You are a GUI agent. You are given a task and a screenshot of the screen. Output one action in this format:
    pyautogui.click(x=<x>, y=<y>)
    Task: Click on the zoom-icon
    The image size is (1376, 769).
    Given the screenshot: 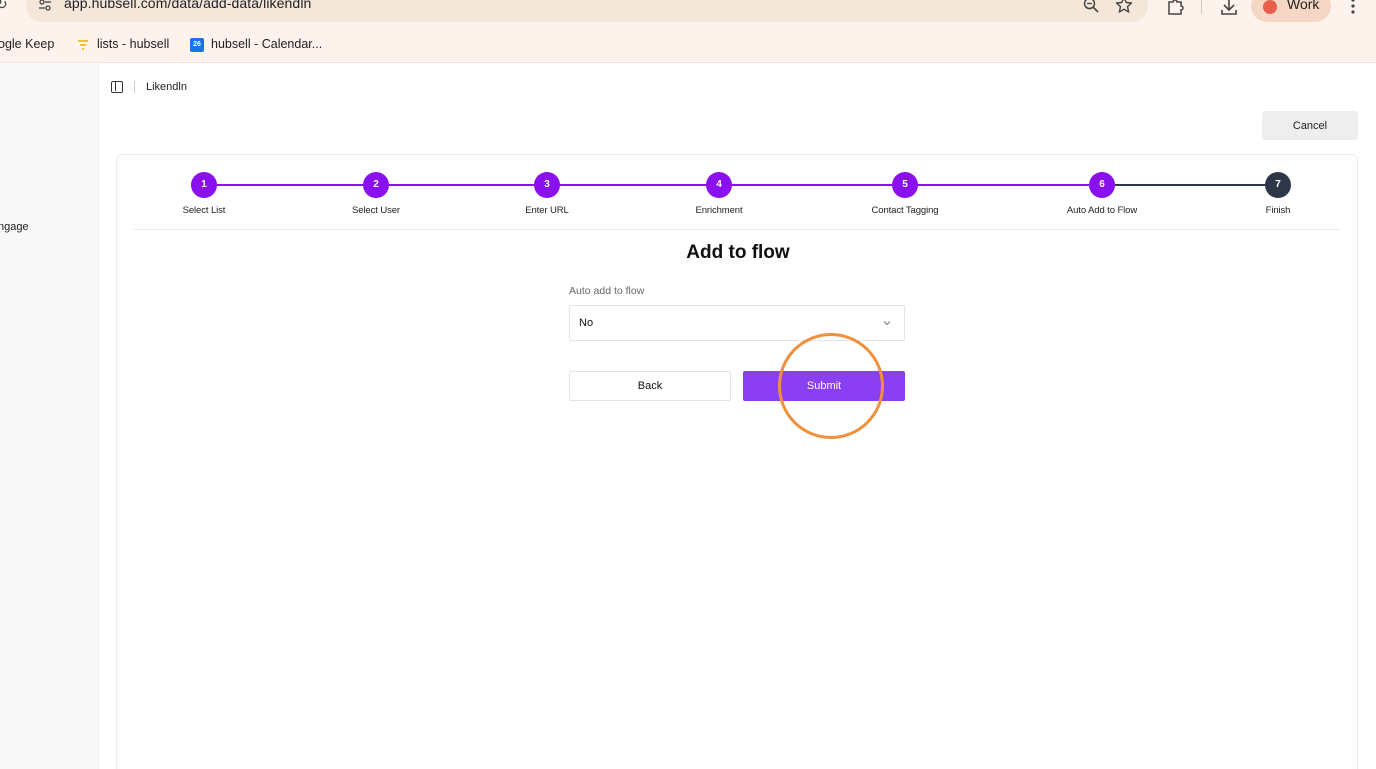 What is the action you would take?
    pyautogui.click(x=1091, y=7)
    